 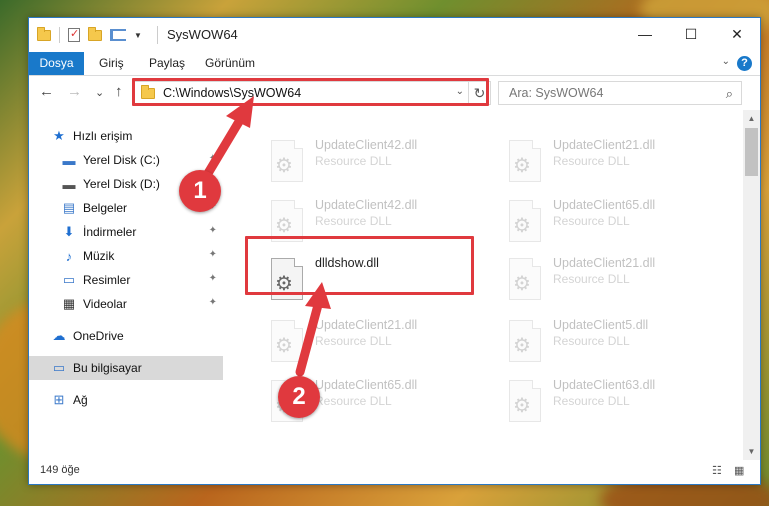 I want to click on help-icon: ?, so click(x=744, y=63).